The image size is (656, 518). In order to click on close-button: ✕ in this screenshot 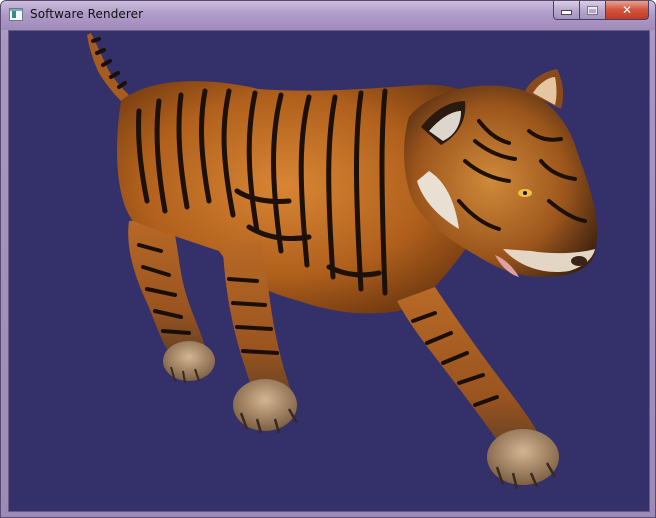, I will do `click(627, 10)`.